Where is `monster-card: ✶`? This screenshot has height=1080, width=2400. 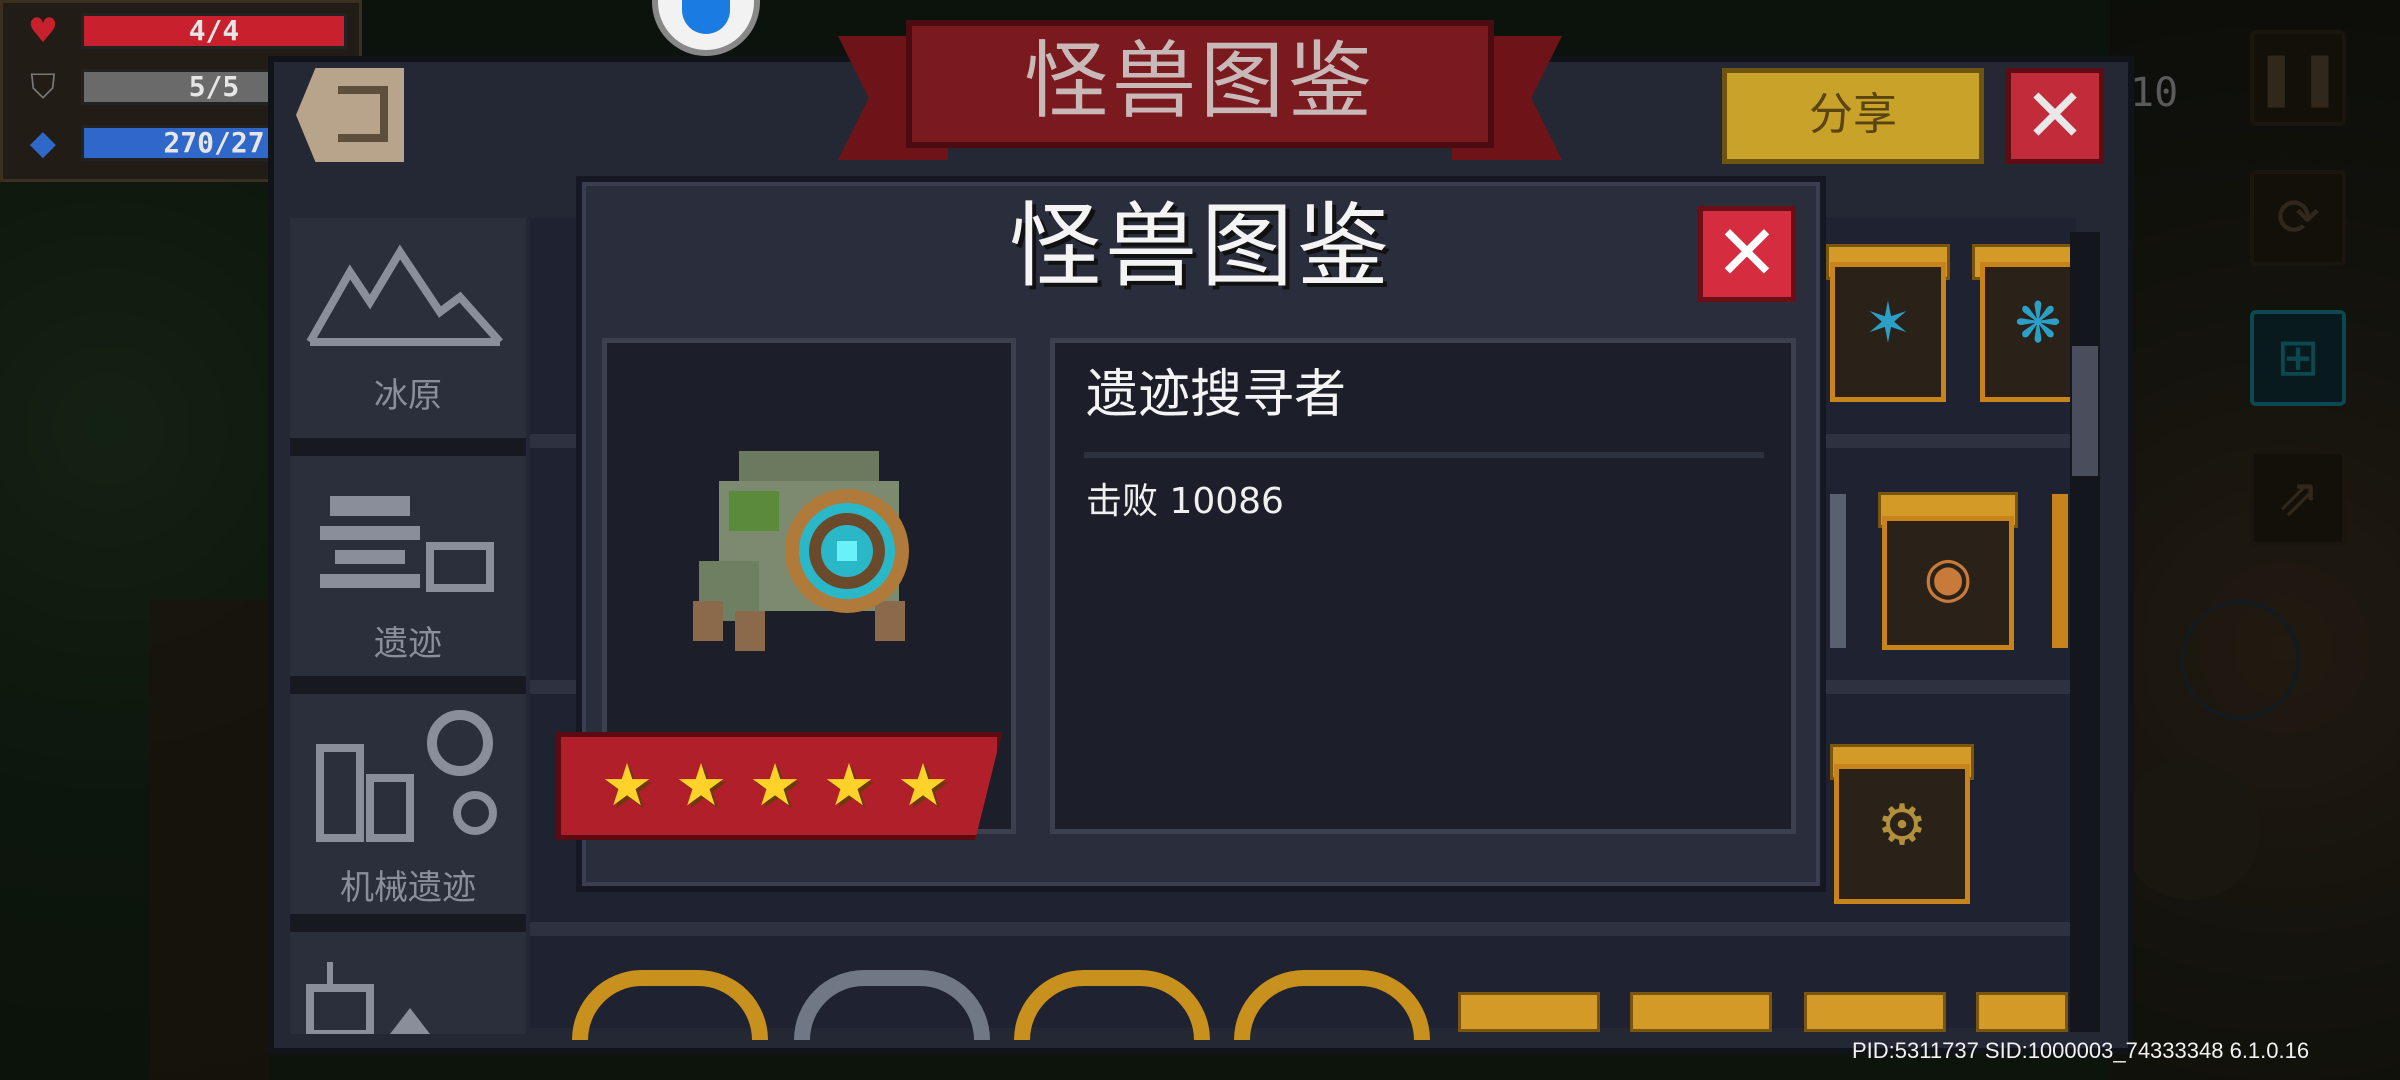
monster-card: ✶ is located at coordinates (1888, 332).